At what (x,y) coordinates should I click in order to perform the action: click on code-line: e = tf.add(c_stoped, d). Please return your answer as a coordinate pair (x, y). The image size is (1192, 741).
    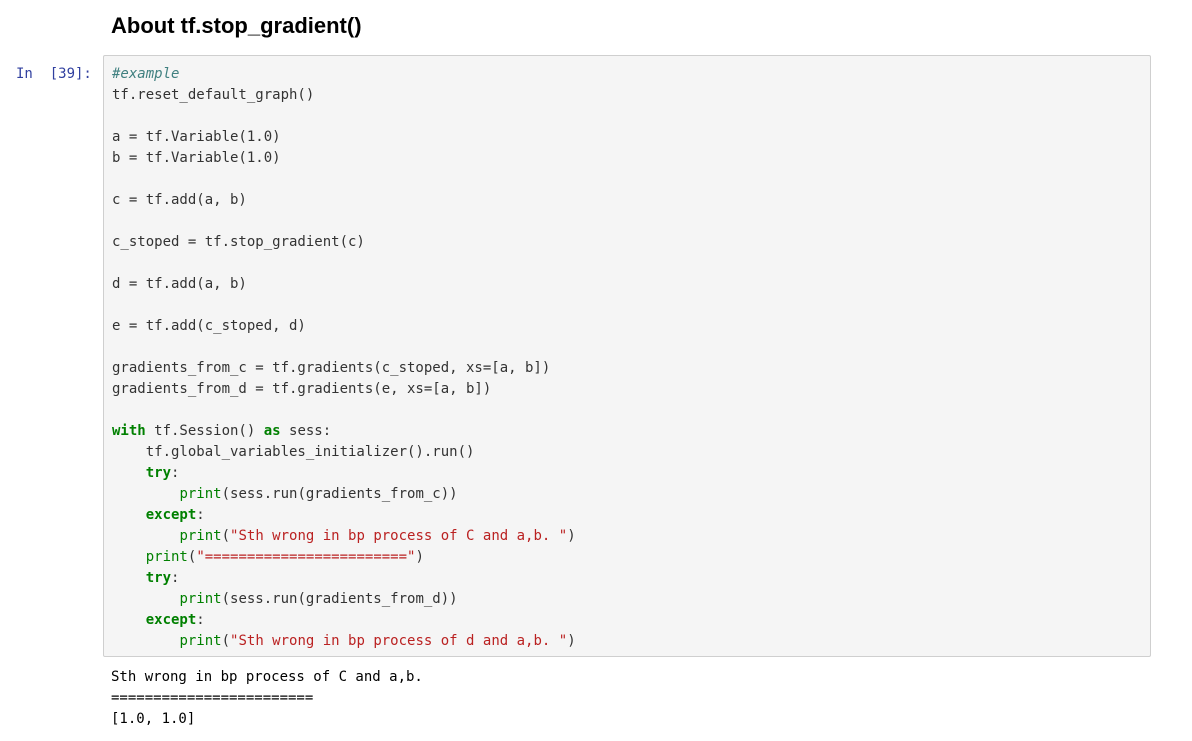
    Looking at the image, I should click on (344, 326).